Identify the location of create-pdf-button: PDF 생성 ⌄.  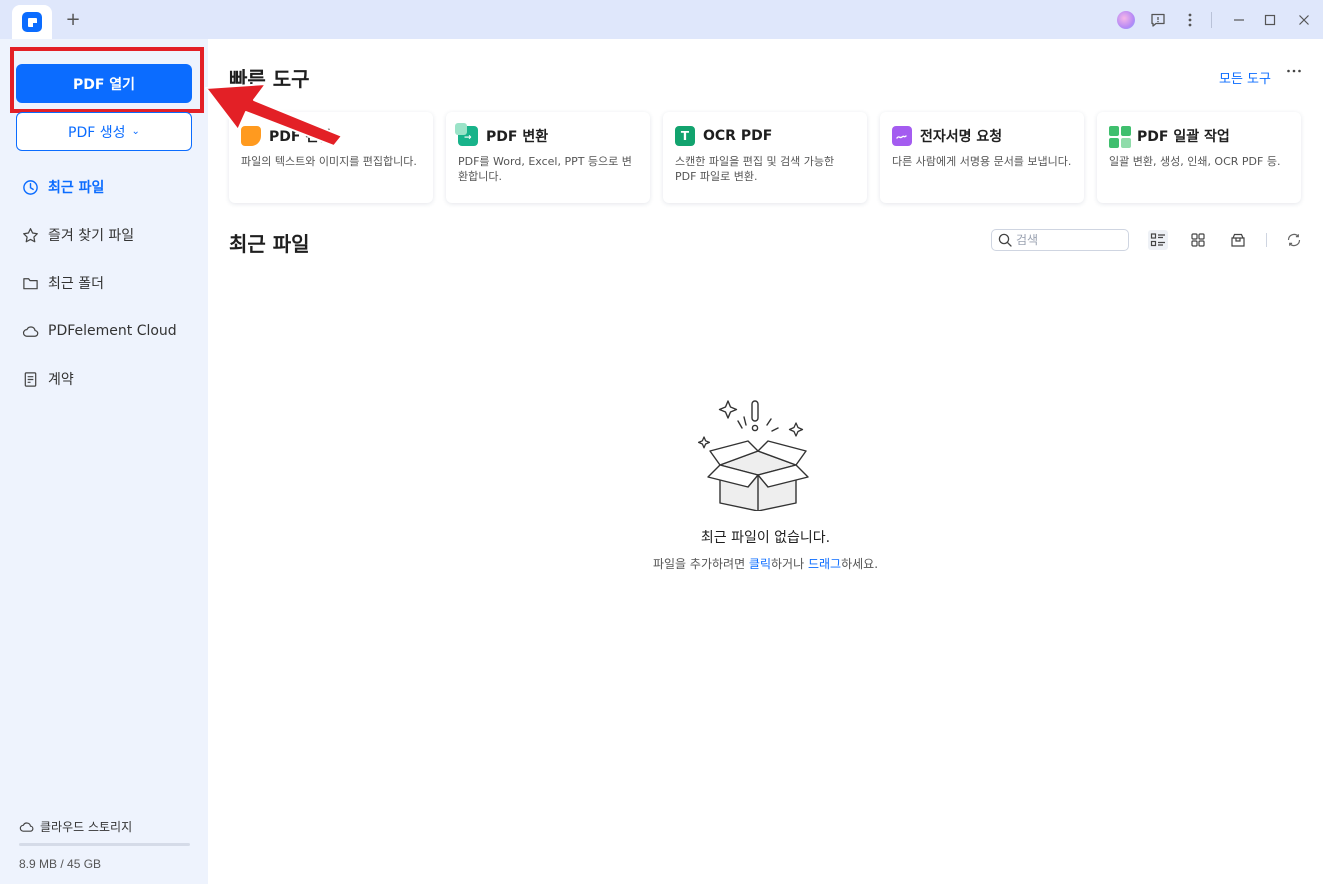
(104, 131).